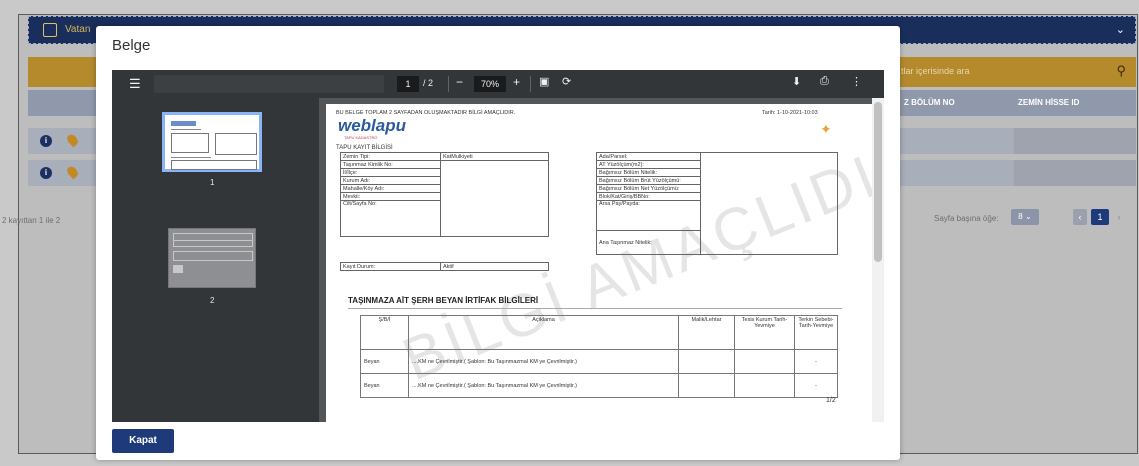 This screenshot has width=1139, height=466. I want to click on logo-subtitle: TAPU KADASTRO, so click(361, 137).